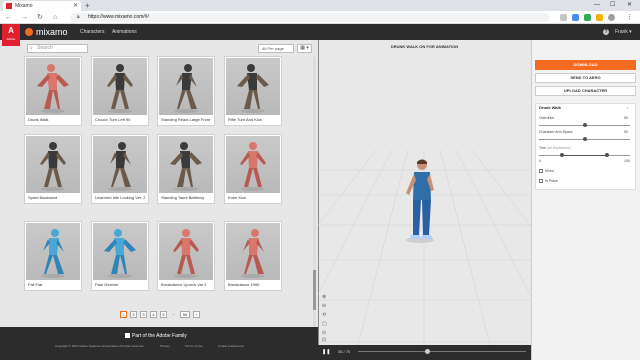 This screenshot has height=360, width=640. I want to click on arm-space-slider-knob, so click(584, 139).